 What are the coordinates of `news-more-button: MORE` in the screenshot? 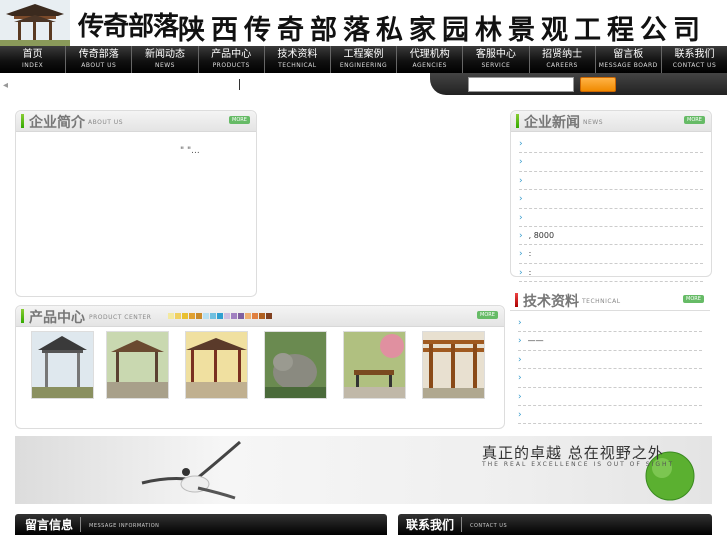 It's located at (694, 120).